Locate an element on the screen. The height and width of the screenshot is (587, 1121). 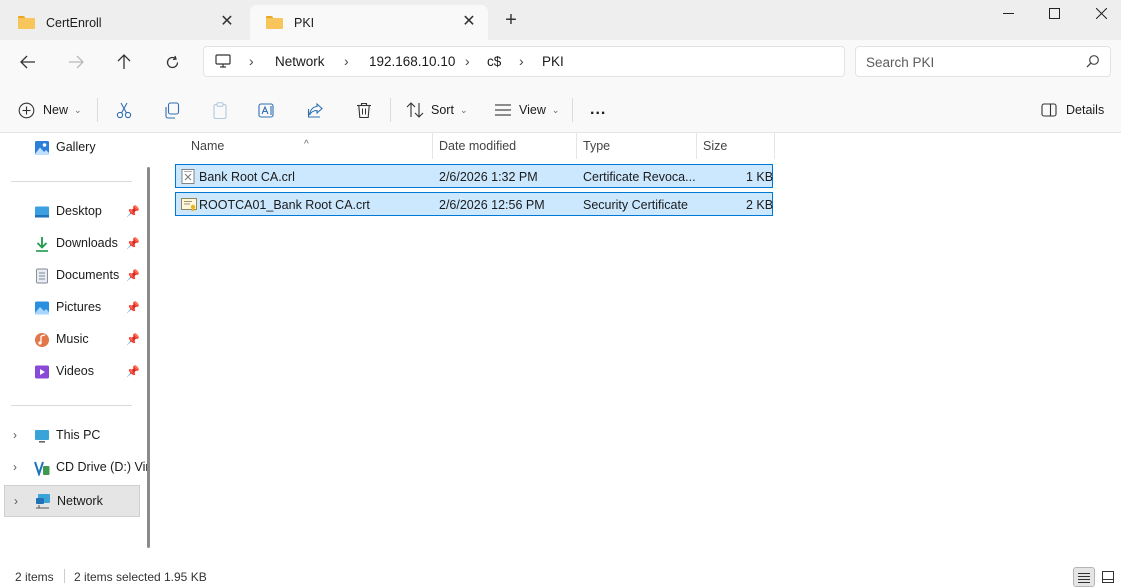
sidebar-item-cd-drive: › CD Drive (D:) Vir is located at coordinates (77, 468).